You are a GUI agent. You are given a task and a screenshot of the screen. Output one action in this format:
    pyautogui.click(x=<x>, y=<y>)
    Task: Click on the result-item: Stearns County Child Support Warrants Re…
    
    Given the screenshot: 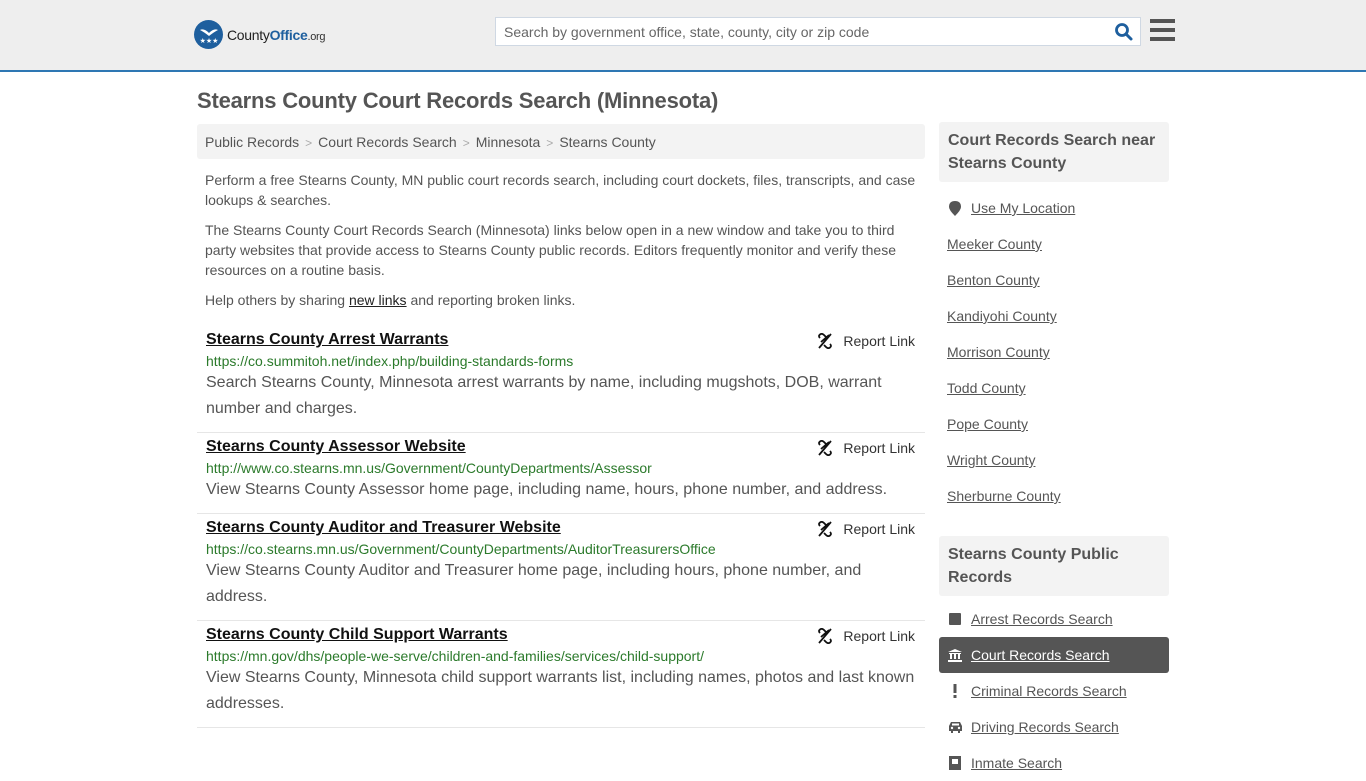 What is the action you would take?
    pyautogui.click(x=561, y=674)
    